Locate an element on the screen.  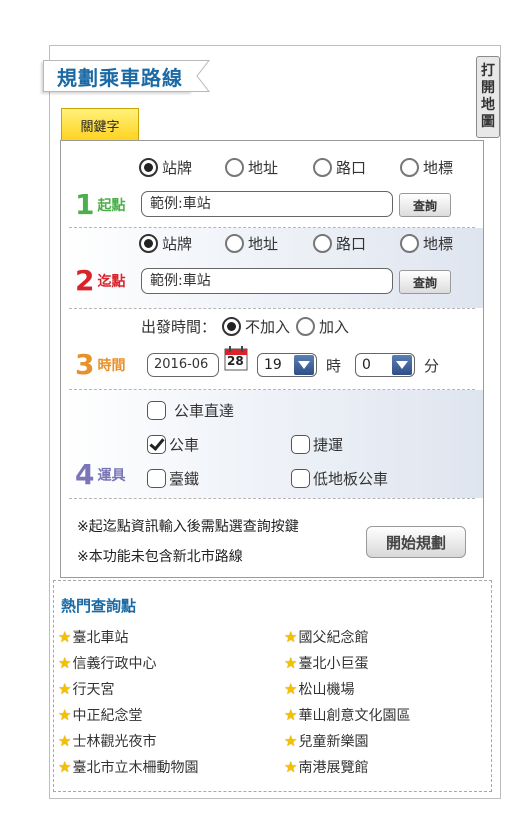
note-query-required: ※起迄點資訊輸入後需點選查詢按鍵 is located at coordinates (188, 527).